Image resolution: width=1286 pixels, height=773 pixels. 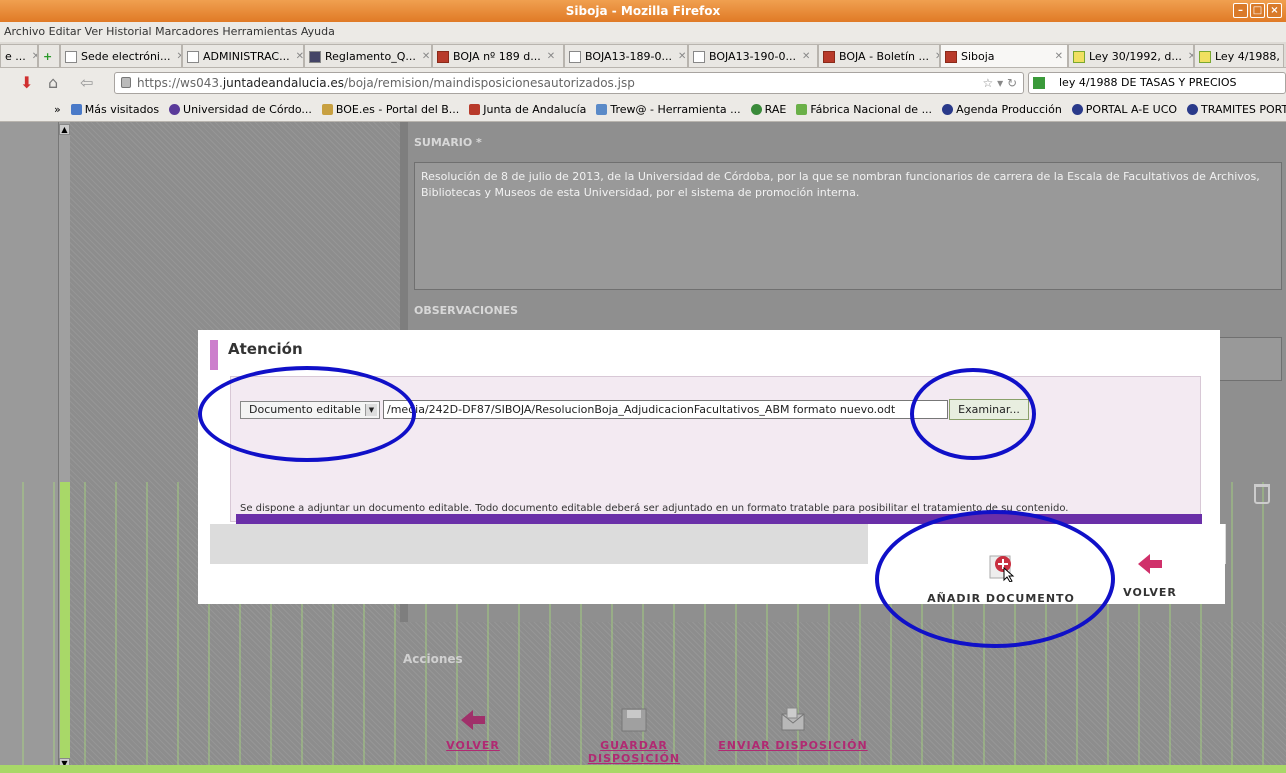 What do you see at coordinates (473, 745) in the screenshot?
I see `volver-label: VOLVER` at bounding box center [473, 745].